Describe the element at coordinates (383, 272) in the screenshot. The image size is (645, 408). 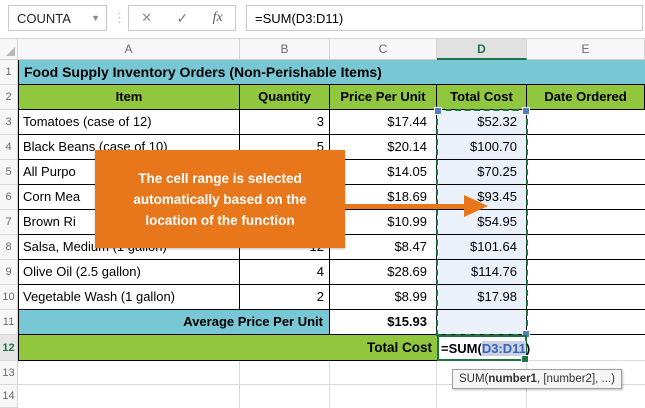
I see `cell-c9: $28.69` at that location.